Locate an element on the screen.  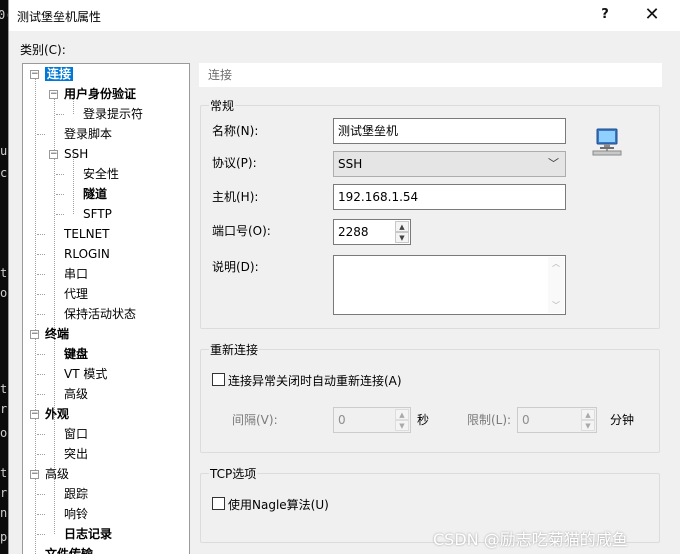
tree-item: 安全性 is located at coordinates (101, 174).